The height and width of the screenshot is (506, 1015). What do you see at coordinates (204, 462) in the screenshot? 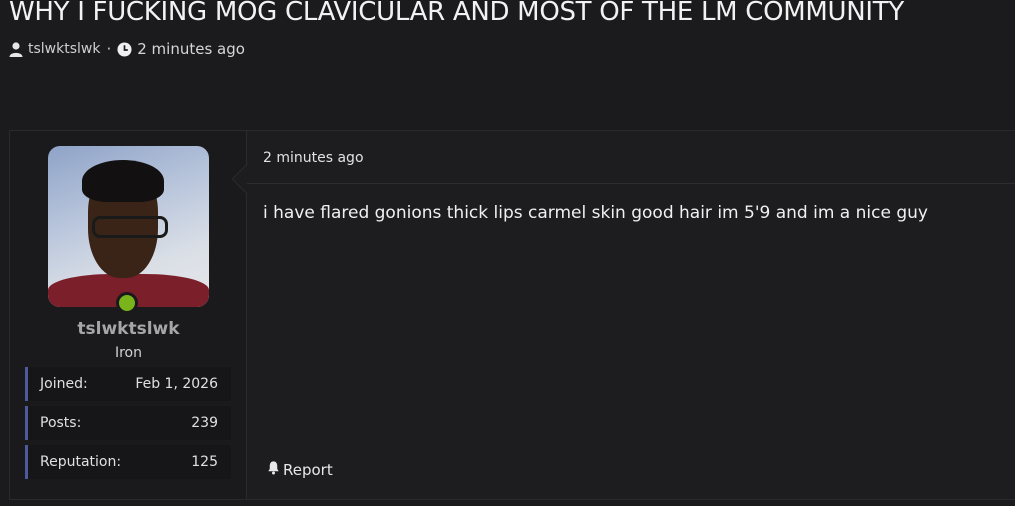
I see `stat-reputation-value: 125` at bounding box center [204, 462].